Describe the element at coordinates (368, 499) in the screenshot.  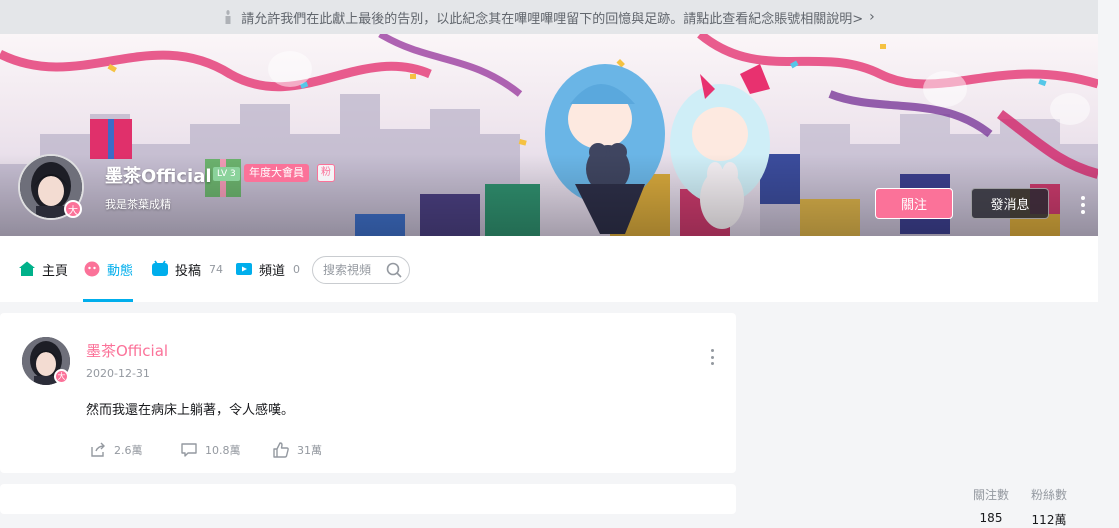
I see `next-post-card` at that location.